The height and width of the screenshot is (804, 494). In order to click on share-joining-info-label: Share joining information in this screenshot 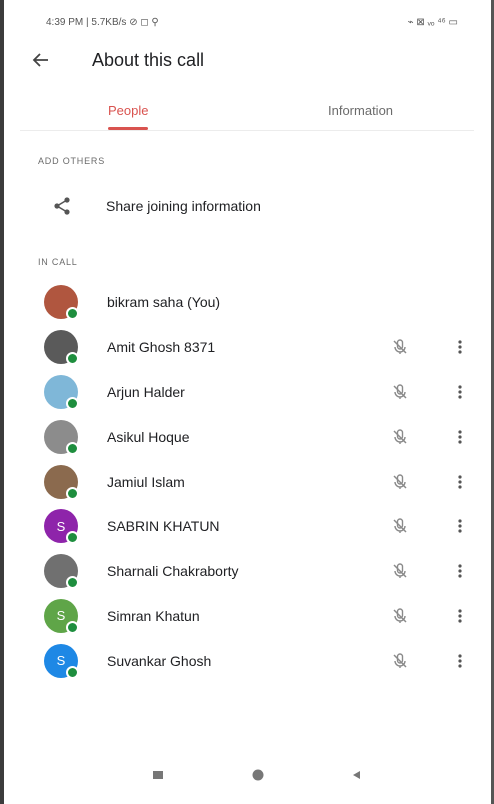, I will do `click(183, 206)`.